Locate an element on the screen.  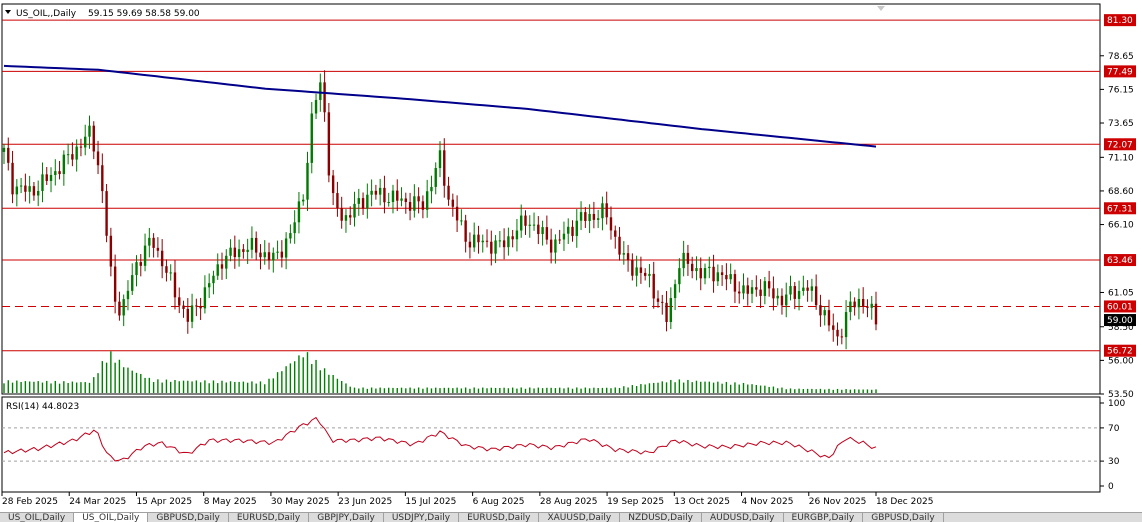
x-axis-tick-label: 15 Apr 2025 is located at coordinates (164, 502).